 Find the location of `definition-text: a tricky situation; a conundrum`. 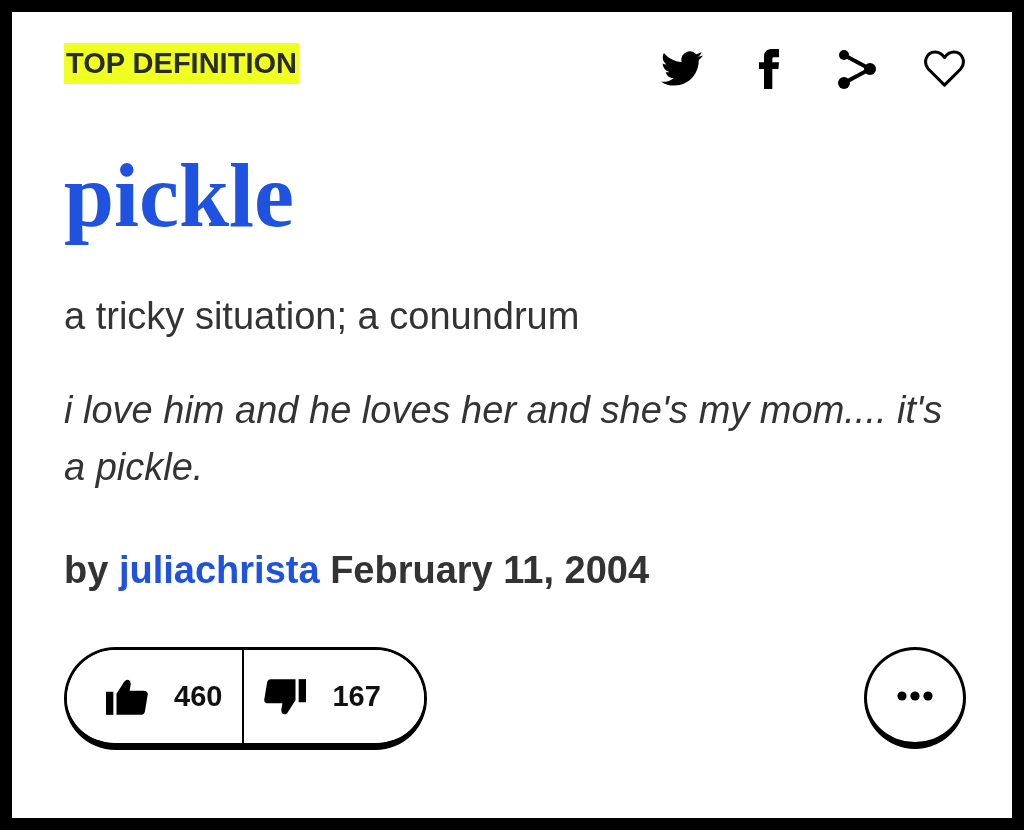

definition-text: a tricky situation; a conundrum is located at coordinates (322, 316).